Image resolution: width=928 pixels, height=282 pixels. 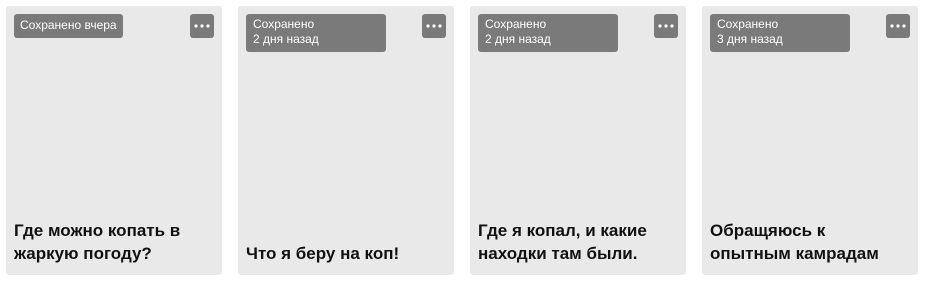 I want to click on saved-badge: Сохранено вчера, so click(x=68, y=26).